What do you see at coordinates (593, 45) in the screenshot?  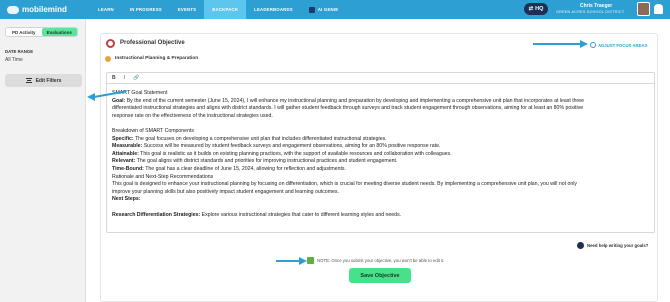 I see `adjust-icon` at bounding box center [593, 45].